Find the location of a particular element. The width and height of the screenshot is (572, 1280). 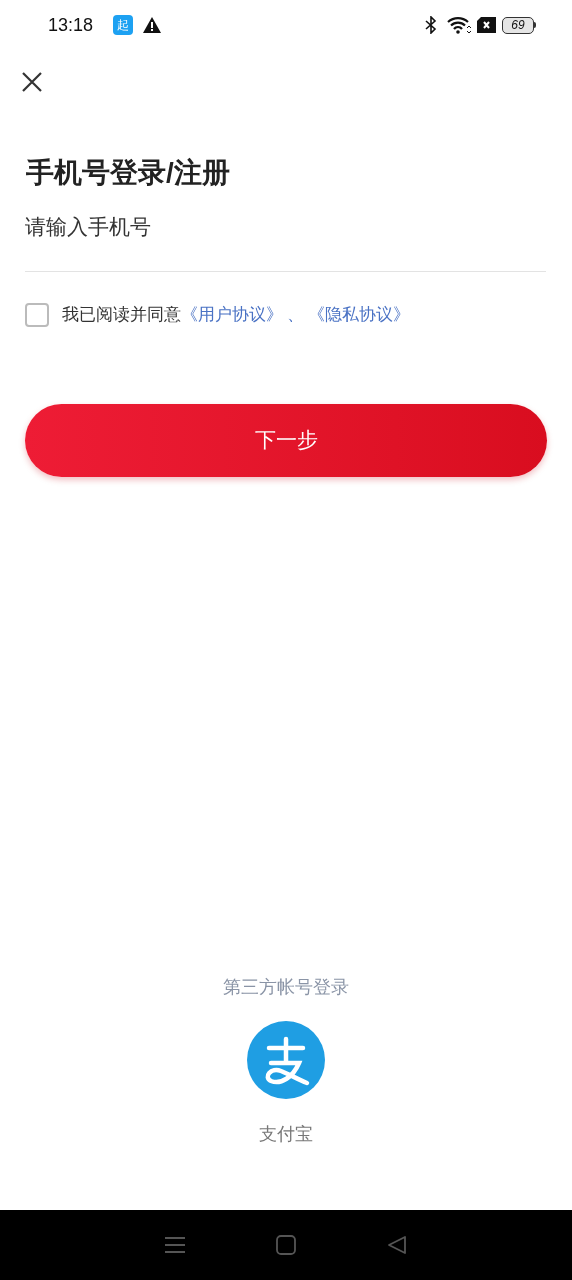

battery-icon: 69 is located at coordinates (519, 25).